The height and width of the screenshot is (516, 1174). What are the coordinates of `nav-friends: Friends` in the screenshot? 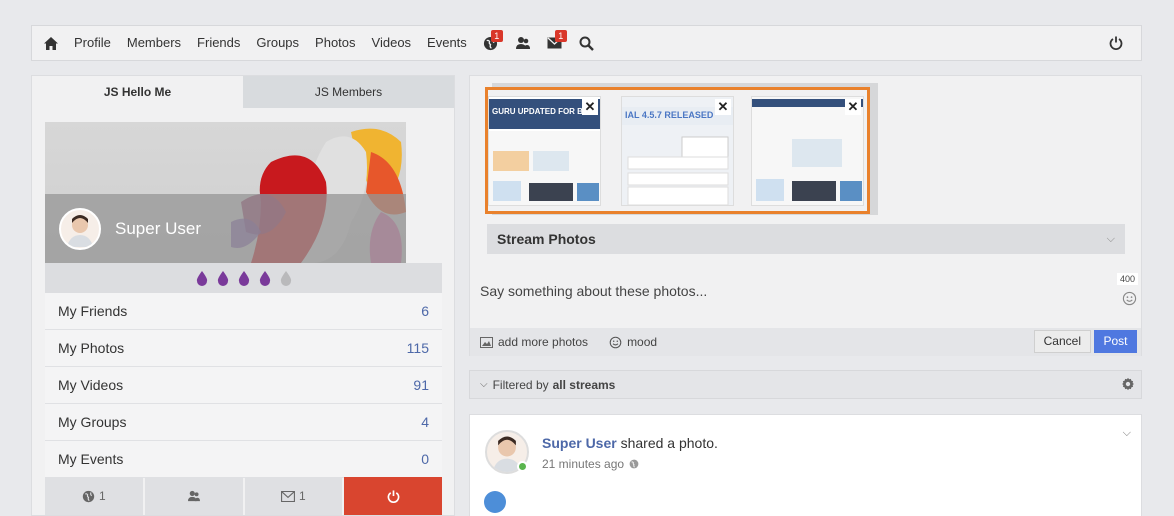 It's located at (218, 43).